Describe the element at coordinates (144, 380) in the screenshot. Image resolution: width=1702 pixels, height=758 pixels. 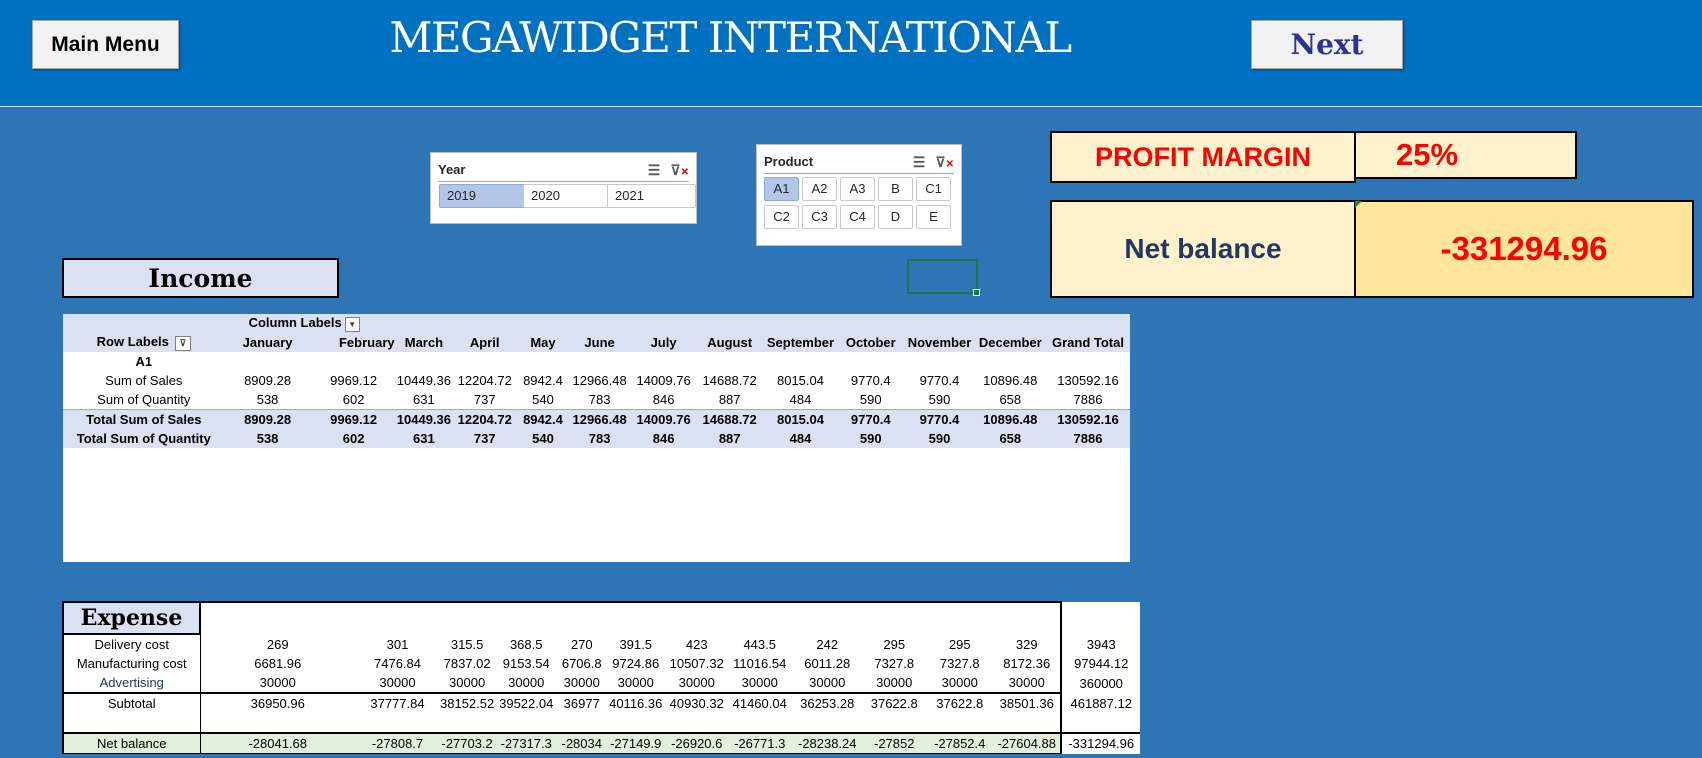
I see `row-label: Sum of Sales` at that location.